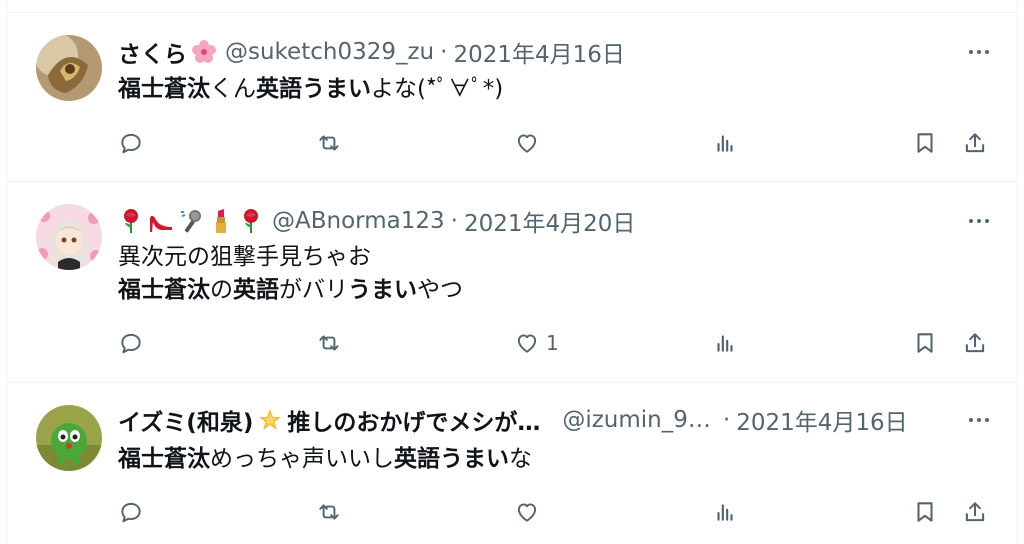  Describe the element at coordinates (552, 343) in the screenshot. I see `like-count: 1` at that location.